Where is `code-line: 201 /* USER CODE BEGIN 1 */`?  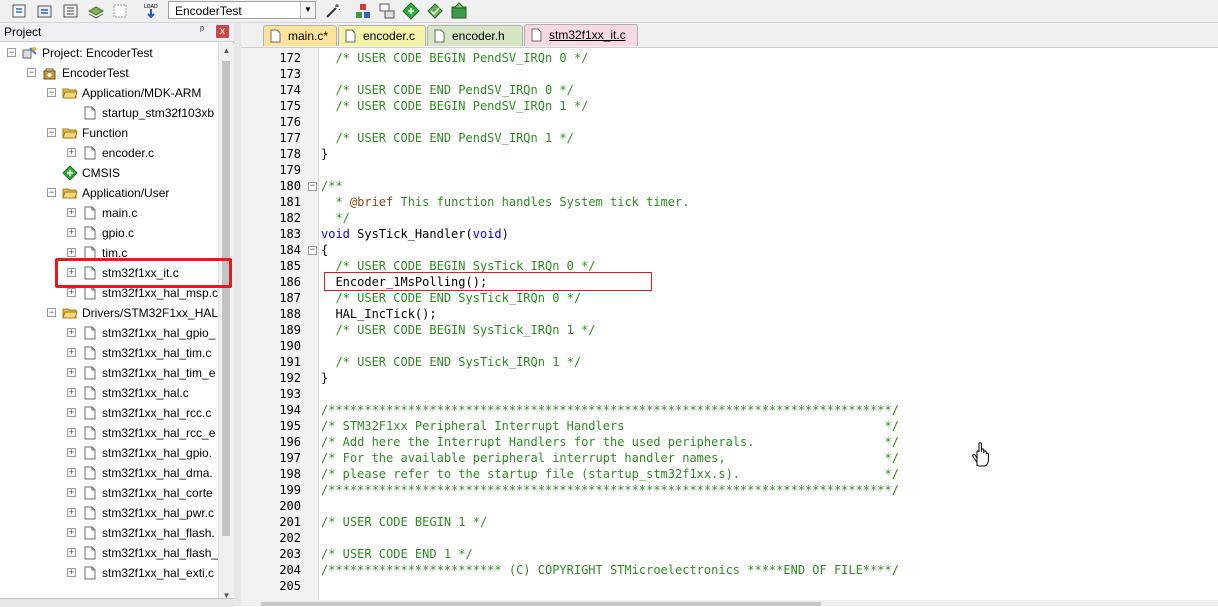 code-line: 201 /* USER CODE BEGIN 1 */ is located at coordinates (729, 523).